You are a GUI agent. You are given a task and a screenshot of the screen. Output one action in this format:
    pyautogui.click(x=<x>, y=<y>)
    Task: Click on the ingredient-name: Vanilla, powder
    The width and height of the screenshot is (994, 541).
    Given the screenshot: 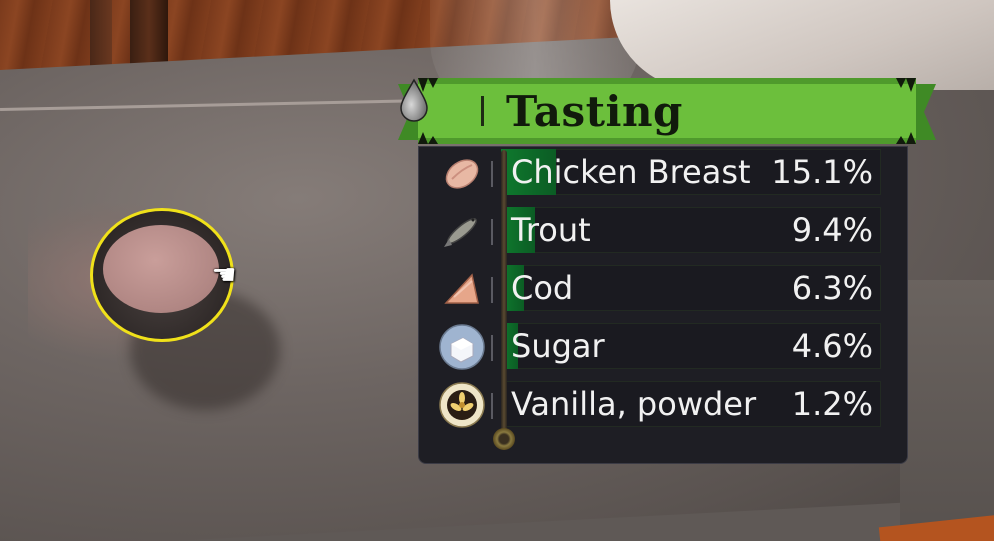 What is the action you would take?
    pyautogui.click(x=634, y=404)
    